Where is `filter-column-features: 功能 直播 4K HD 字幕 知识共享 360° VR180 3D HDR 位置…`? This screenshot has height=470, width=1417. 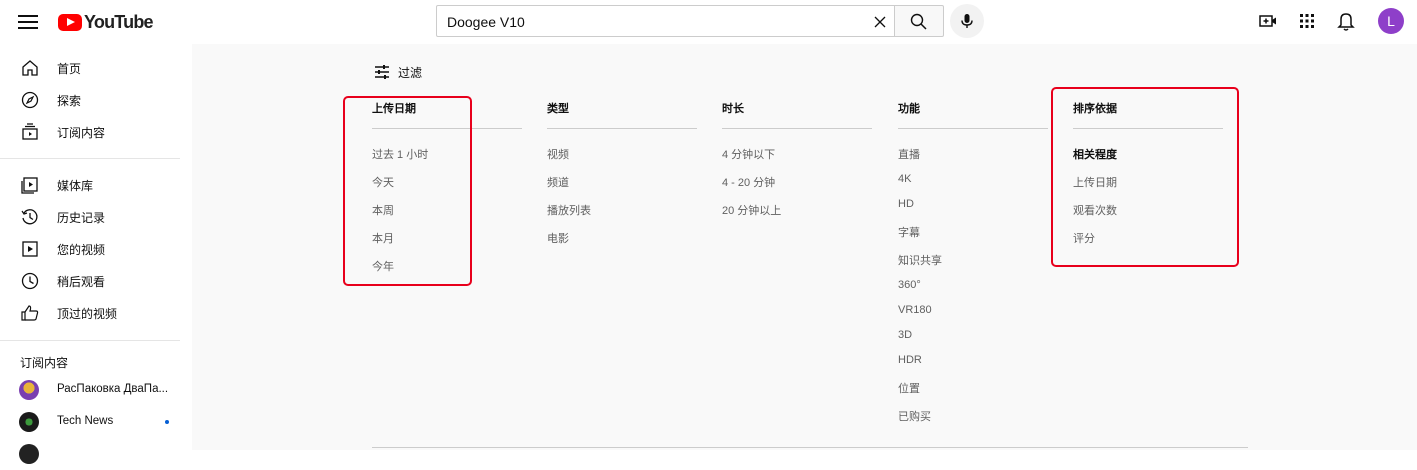
filter-column-features: 功能 直播 4K HD 字幕 知识共享 360° VR180 3D HDR 位置… is located at coordinates (973, 261).